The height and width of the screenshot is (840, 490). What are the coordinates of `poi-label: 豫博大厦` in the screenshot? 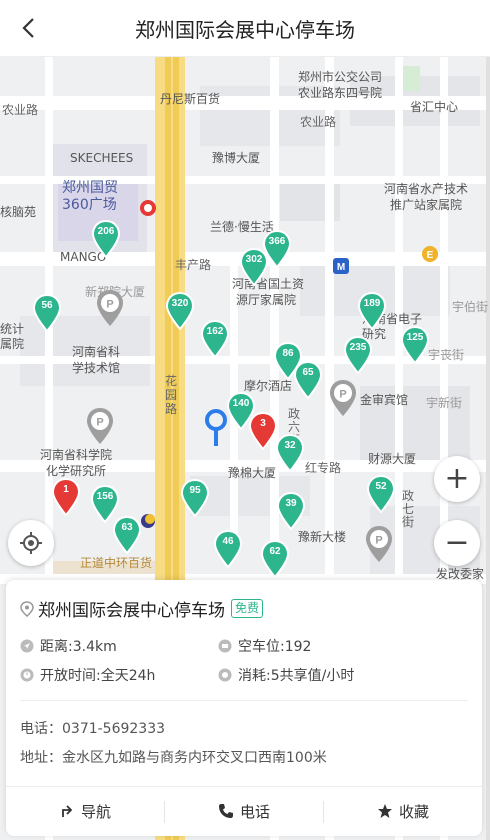 It's located at (236, 158).